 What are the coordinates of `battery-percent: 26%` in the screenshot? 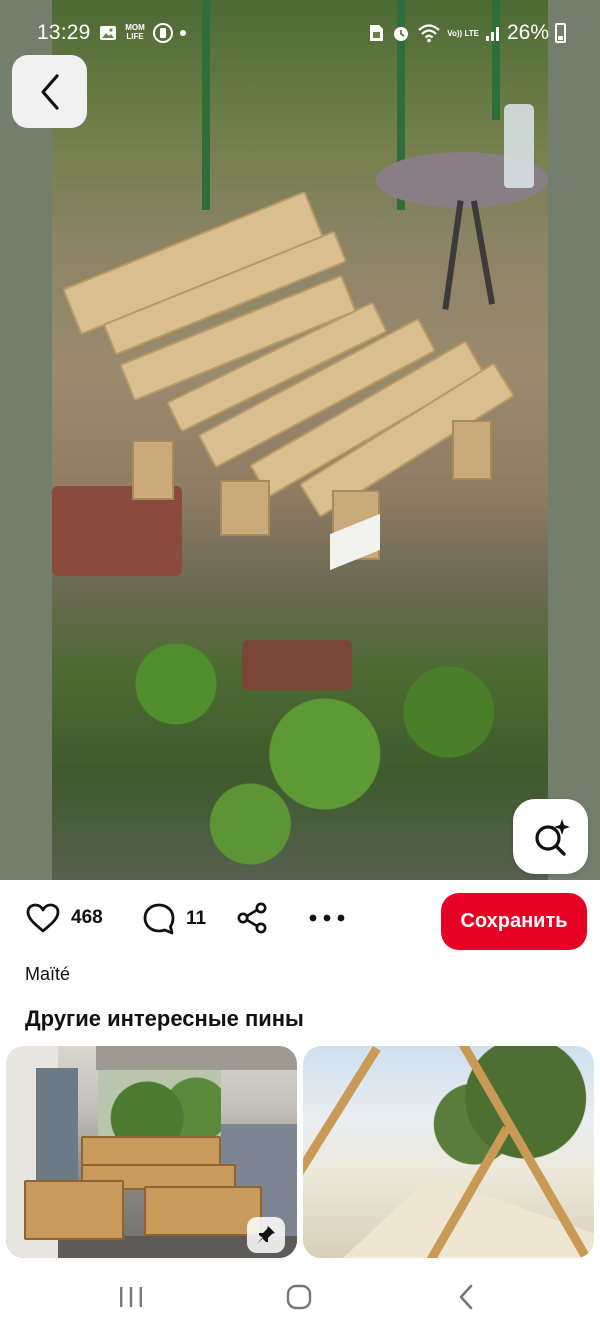 It's located at (527, 32).